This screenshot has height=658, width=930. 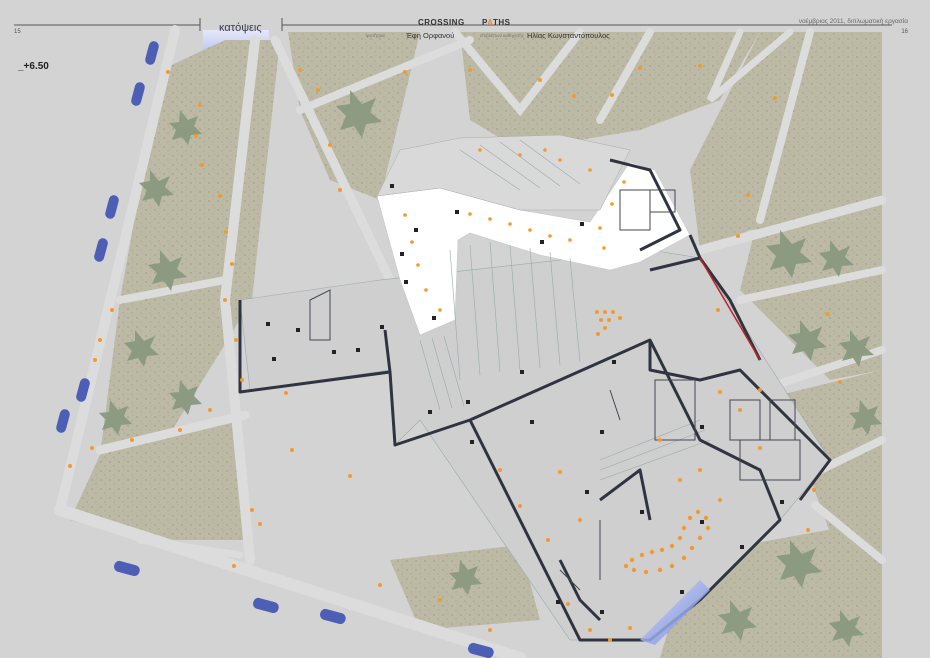 What do you see at coordinates (441, 22) in the screenshot?
I see `project-title-crossing: CROSSING` at bounding box center [441, 22].